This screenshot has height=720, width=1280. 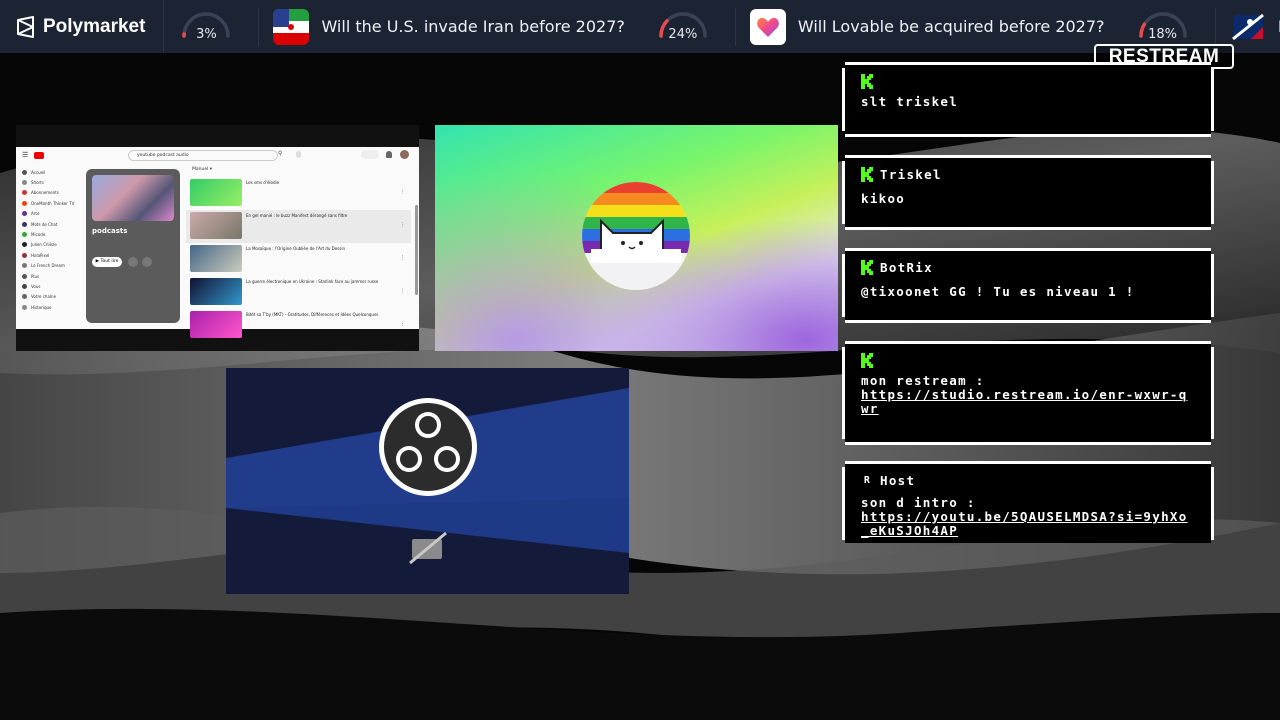 I want to click on sidebar-item-label: Le French Dream, so click(x=48, y=266).